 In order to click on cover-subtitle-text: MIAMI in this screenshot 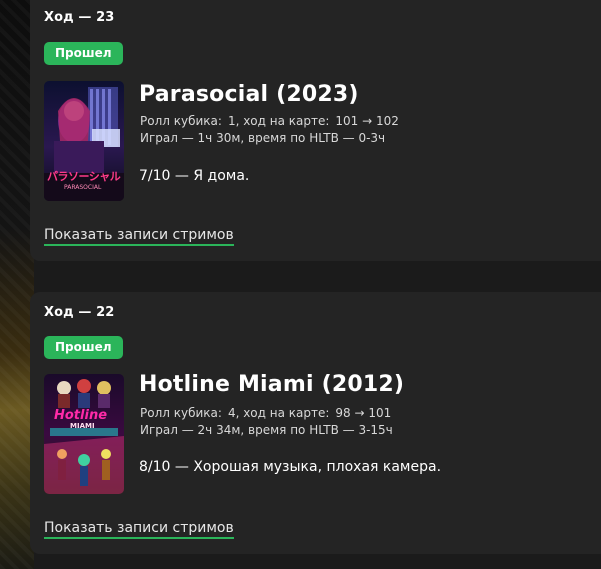, I will do `click(82, 426)`.